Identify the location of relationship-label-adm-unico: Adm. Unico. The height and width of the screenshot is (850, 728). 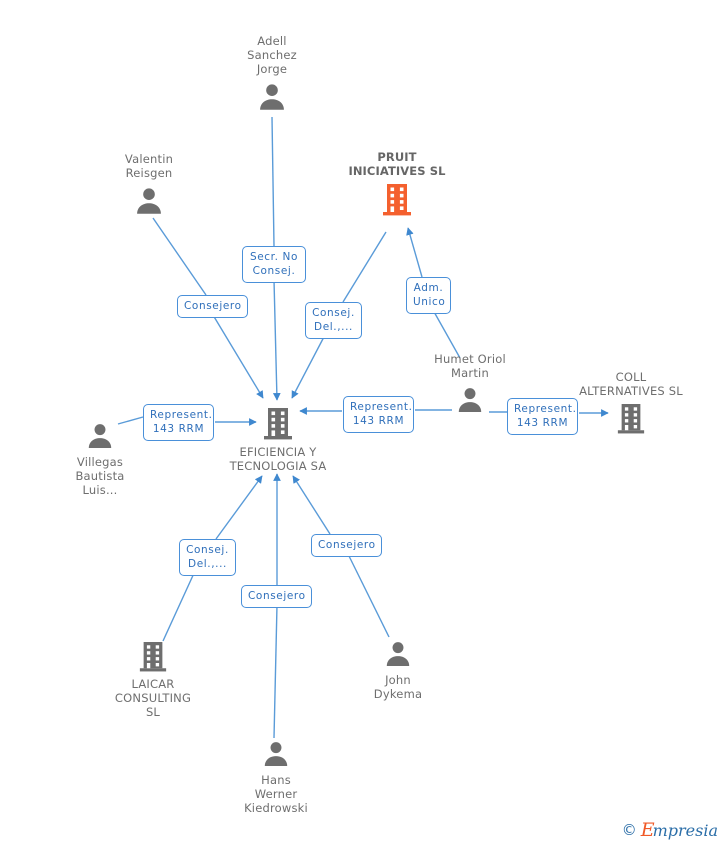
(428, 295).